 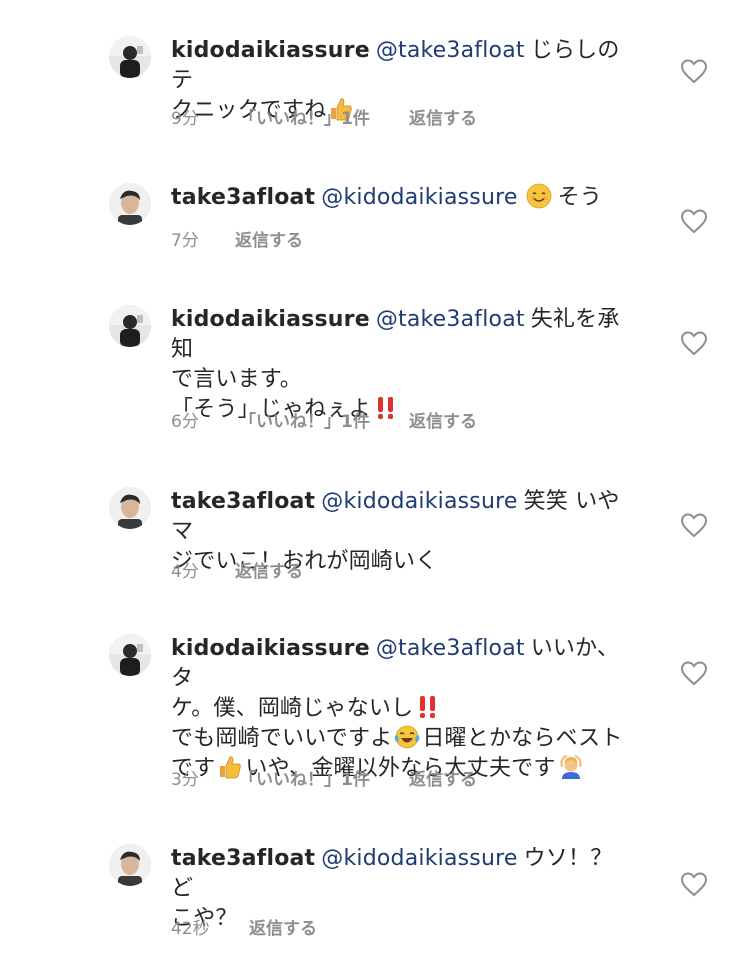 What do you see at coordinates (190, 929) in the screenshot?
I see `comment-time: 42秒` at bounding box center [190, 929].